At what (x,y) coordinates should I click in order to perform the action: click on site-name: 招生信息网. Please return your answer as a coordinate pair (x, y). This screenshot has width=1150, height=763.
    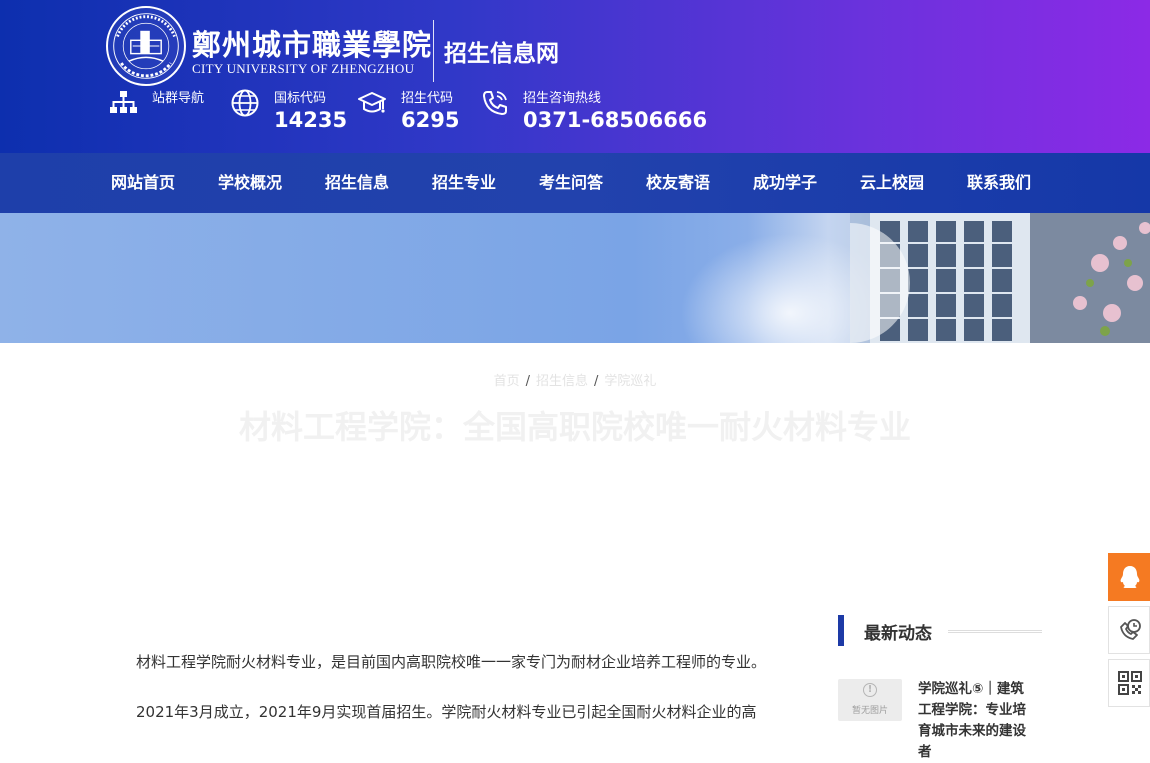
    Looking at the image, I should click on (501, 54).